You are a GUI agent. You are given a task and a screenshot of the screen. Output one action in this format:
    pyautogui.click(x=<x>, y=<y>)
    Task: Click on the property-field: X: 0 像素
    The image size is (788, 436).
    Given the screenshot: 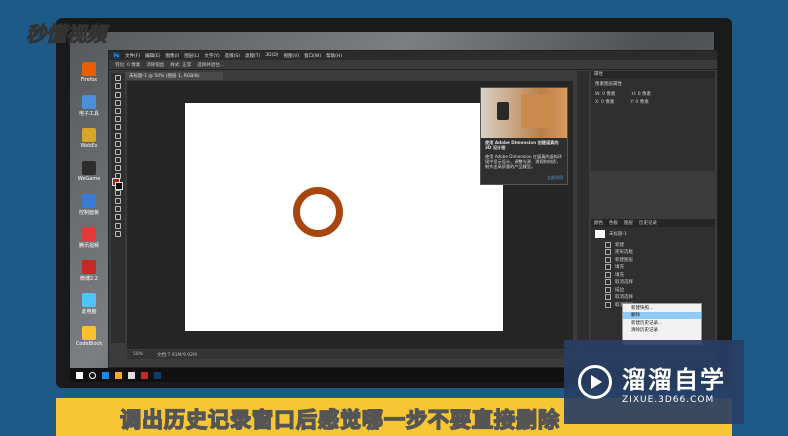 What is the action you would take?
    pyautogui.click(x=604, y=102)
    